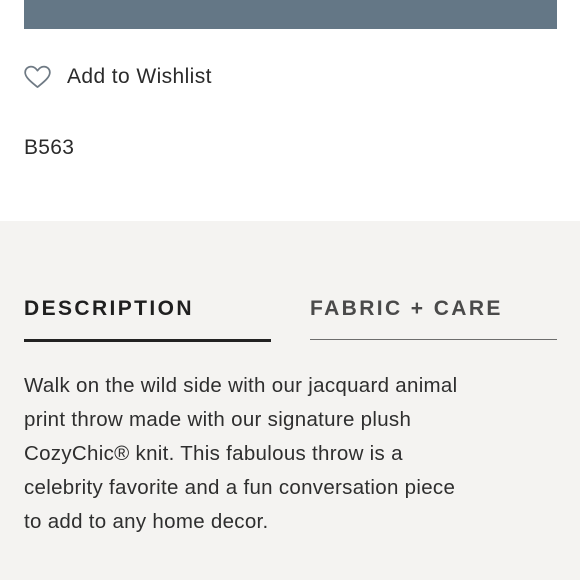 Image resolution: width=580 pixels, height=580 pixels. I want to click on description-line: CozyChic® knit. This fabulous throw is a, so click(213, 453).